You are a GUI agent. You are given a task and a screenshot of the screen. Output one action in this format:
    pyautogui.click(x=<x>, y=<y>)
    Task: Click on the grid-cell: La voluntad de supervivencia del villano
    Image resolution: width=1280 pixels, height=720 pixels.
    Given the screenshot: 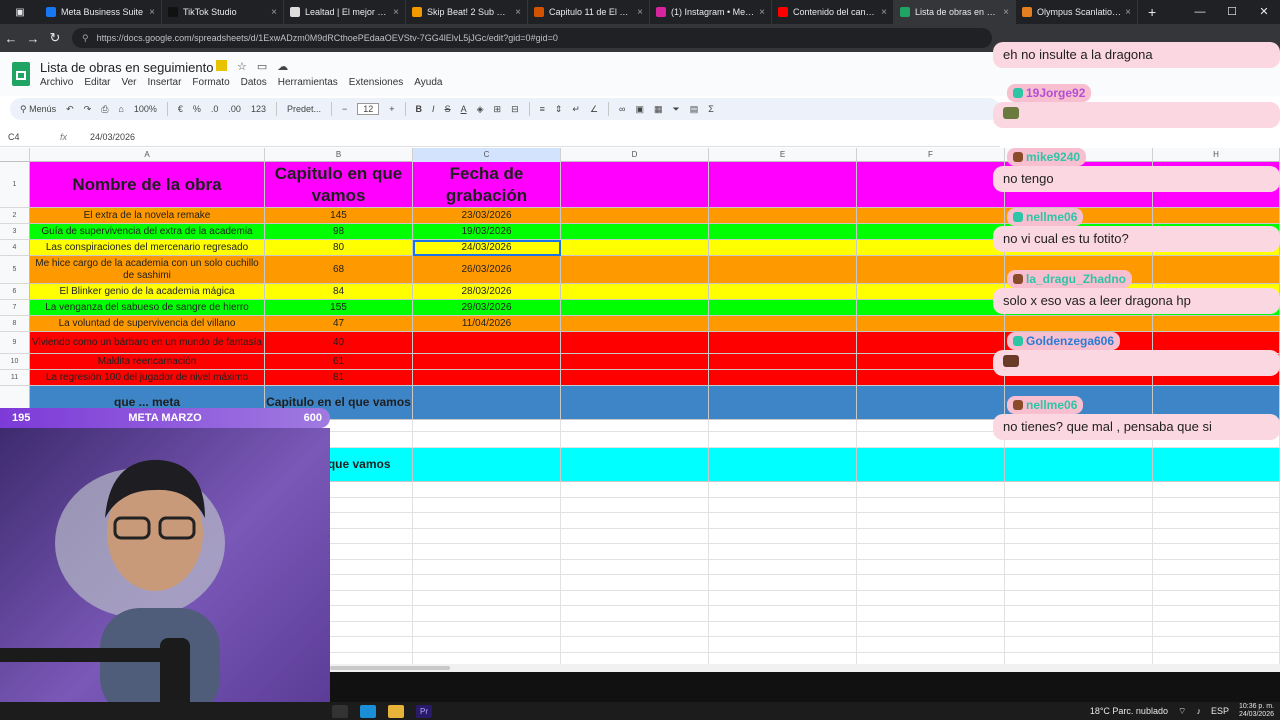 What is the action you would take?
    pyautogui.click(x=147, y=324)
    